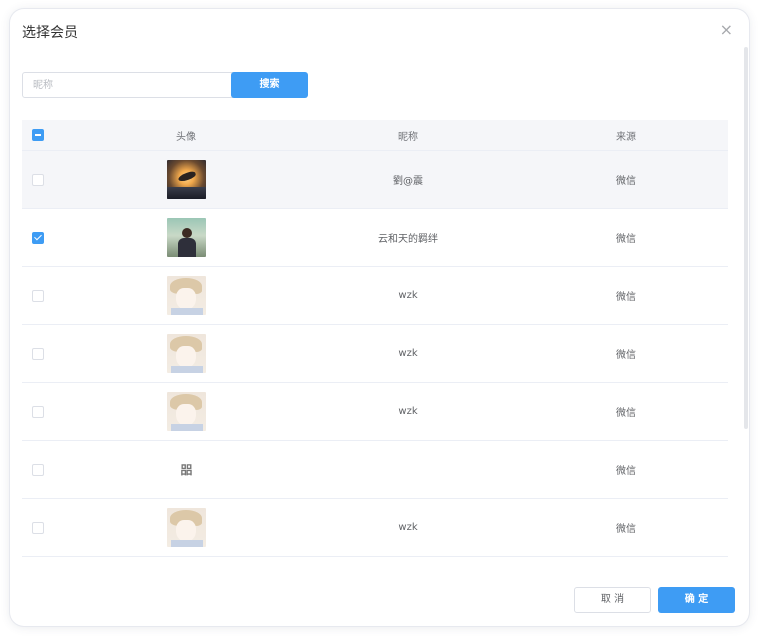 This screenshot has width=761, height=637. What do you see at coordinates (38, 135) in the screenshot?
I see `select-all-checkbox` at bounding box center [38, 135].